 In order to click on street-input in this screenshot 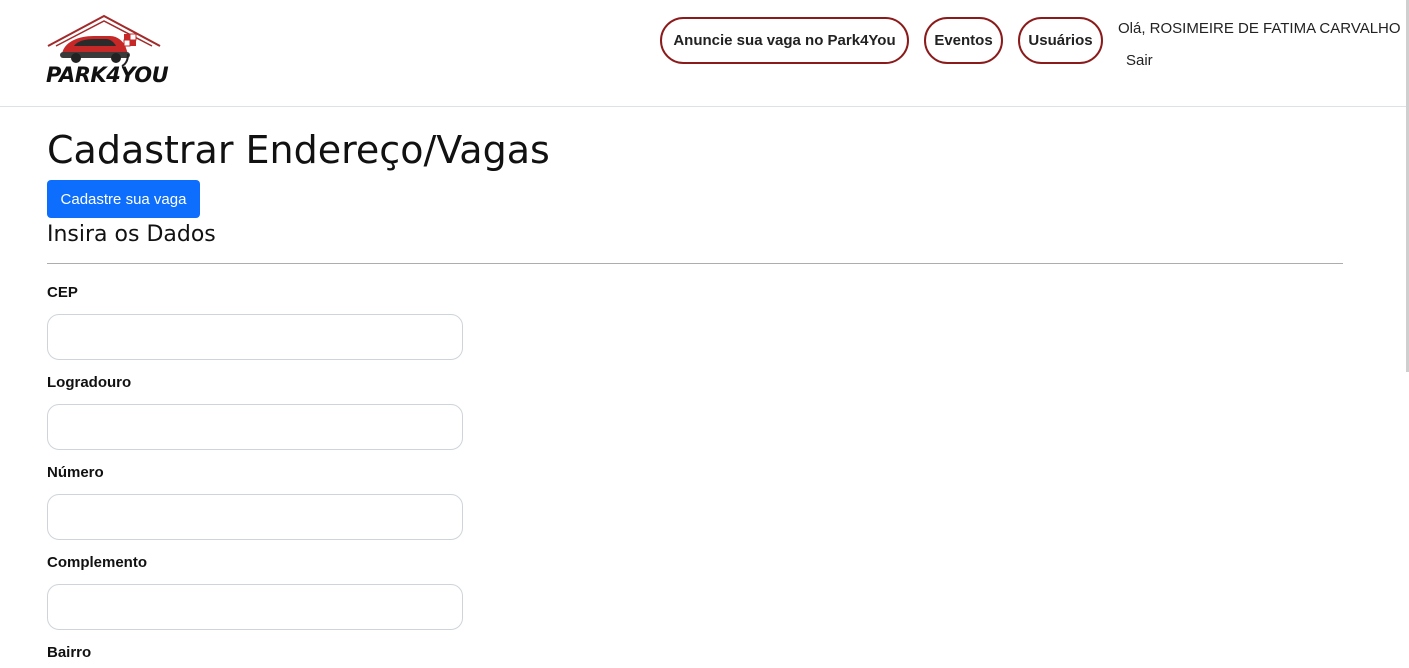, I will do `click(255, 427)`.